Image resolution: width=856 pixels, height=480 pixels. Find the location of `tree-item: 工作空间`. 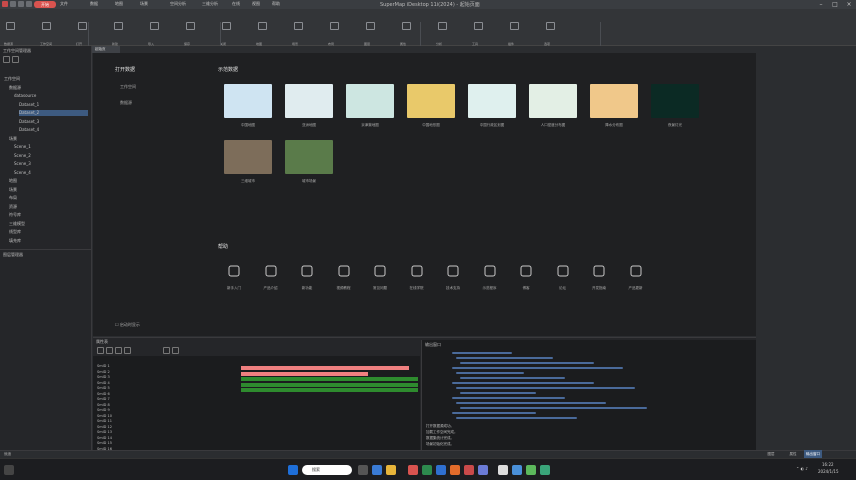

tree-item: 工作空间 is located at coordinates (46, 79).